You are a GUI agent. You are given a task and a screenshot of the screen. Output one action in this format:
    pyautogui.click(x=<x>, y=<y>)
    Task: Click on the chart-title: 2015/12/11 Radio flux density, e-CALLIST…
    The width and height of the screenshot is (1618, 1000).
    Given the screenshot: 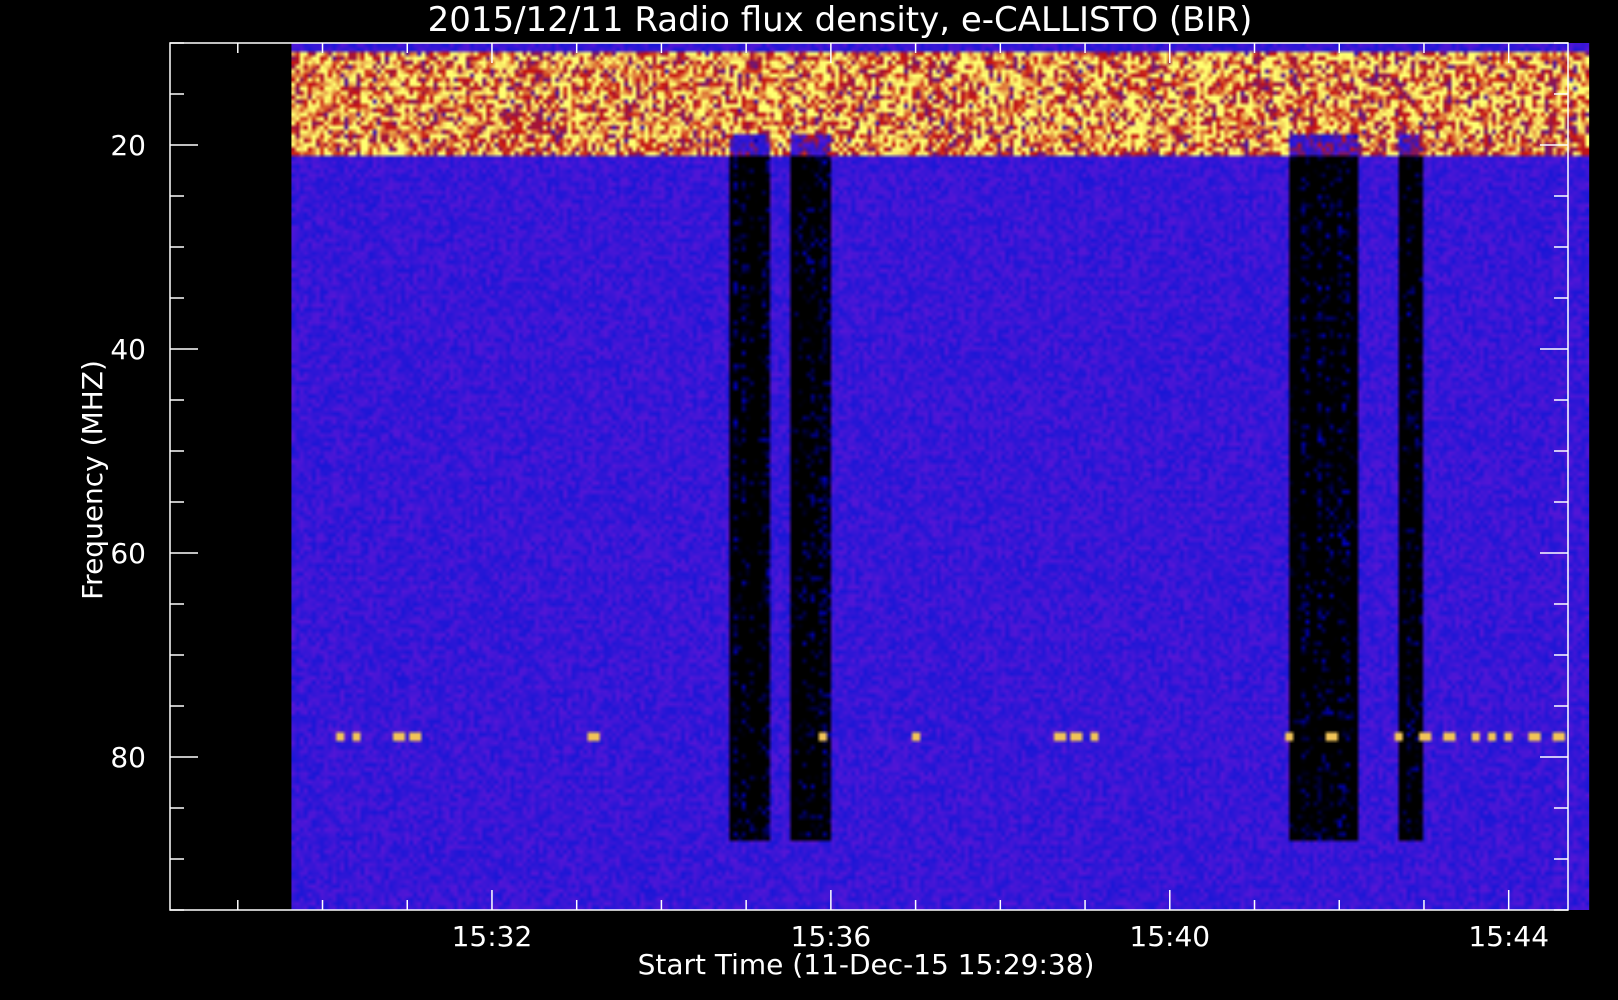 What is the action you would take?
    pyautogui.click(x=840, y=20)
    